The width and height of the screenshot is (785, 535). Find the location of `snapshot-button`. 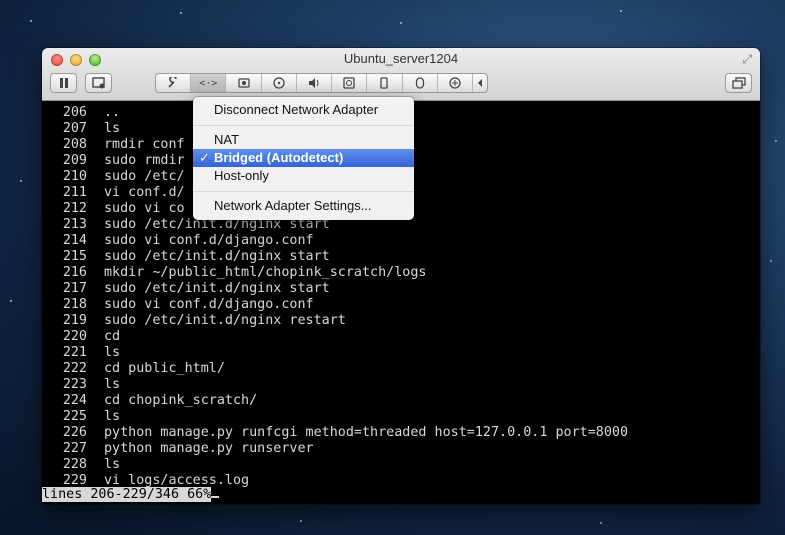

snapshot-button is located at coordinates (98, 83).